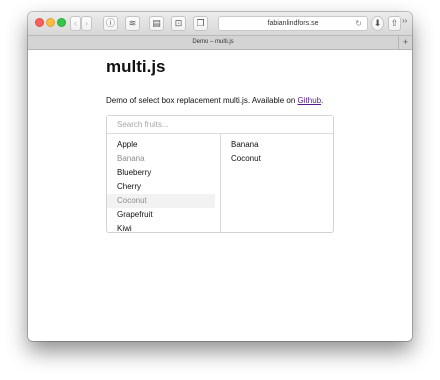 The width and height of the screenshot is (440, 380). Describe the element at coordinates (277, 159) in the screenshot. I see `selected-item: Coconut` at that location.